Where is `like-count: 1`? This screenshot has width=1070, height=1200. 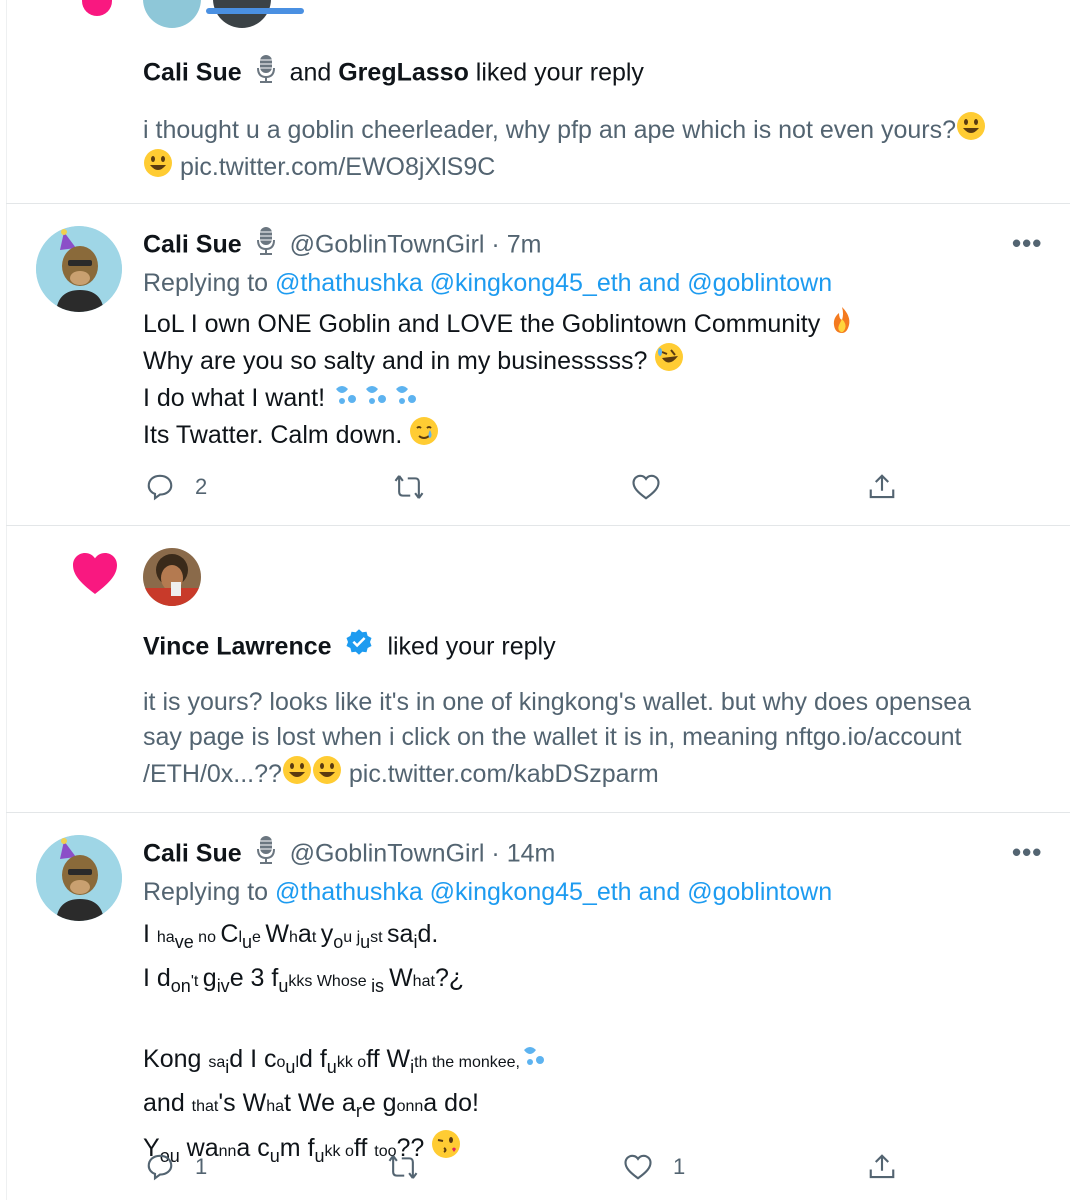
like-count: 1 is located at coordinates (679, 1166).